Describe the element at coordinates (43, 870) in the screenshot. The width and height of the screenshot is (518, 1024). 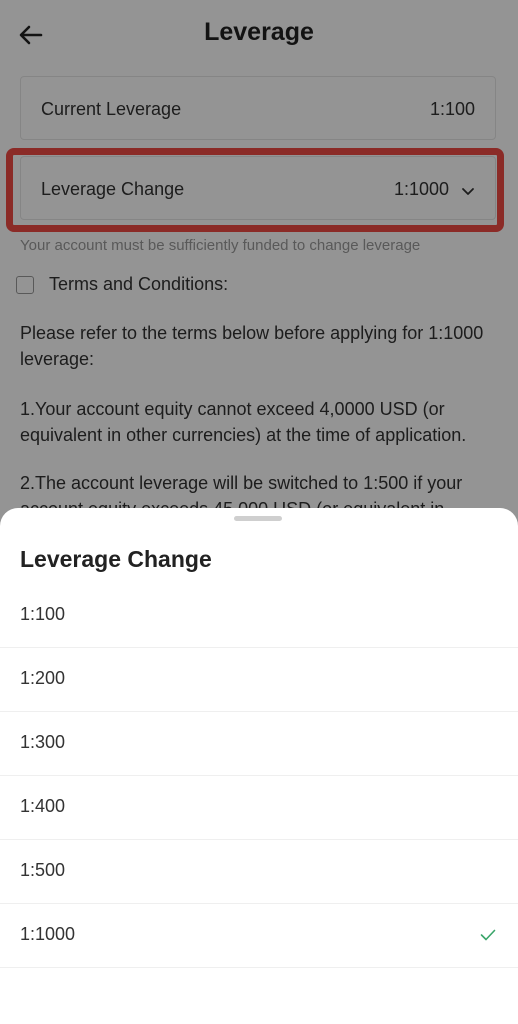
I see `option-label: 1:500` at that location.